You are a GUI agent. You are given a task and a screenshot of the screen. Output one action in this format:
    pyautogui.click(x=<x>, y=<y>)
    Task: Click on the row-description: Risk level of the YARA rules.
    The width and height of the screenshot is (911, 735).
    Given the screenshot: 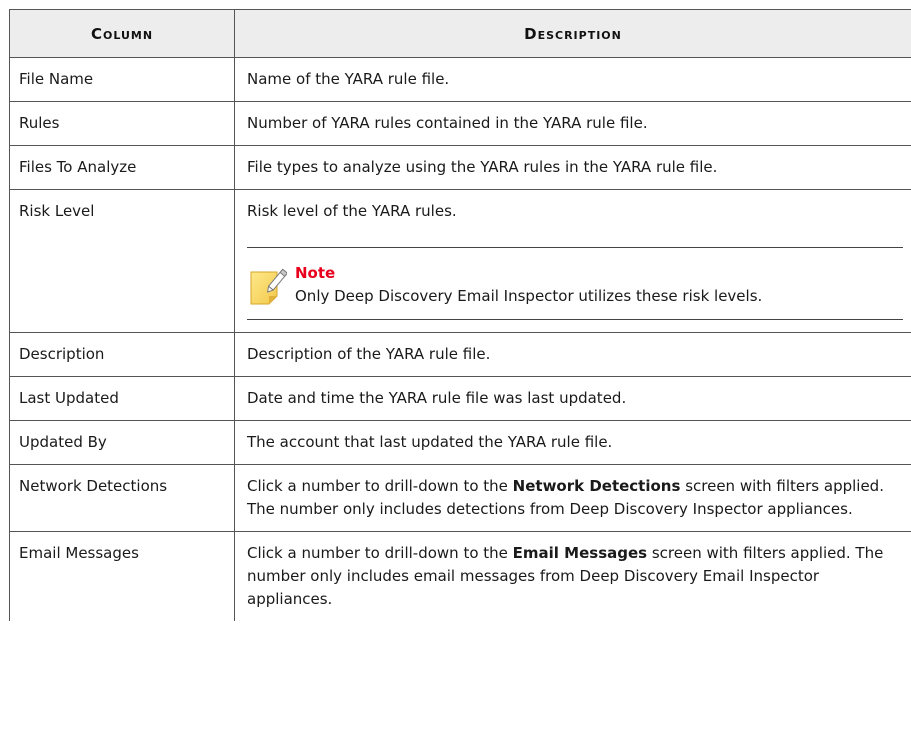 What is the action you would take?
    pyautogui.click(x=352, y=211)
    